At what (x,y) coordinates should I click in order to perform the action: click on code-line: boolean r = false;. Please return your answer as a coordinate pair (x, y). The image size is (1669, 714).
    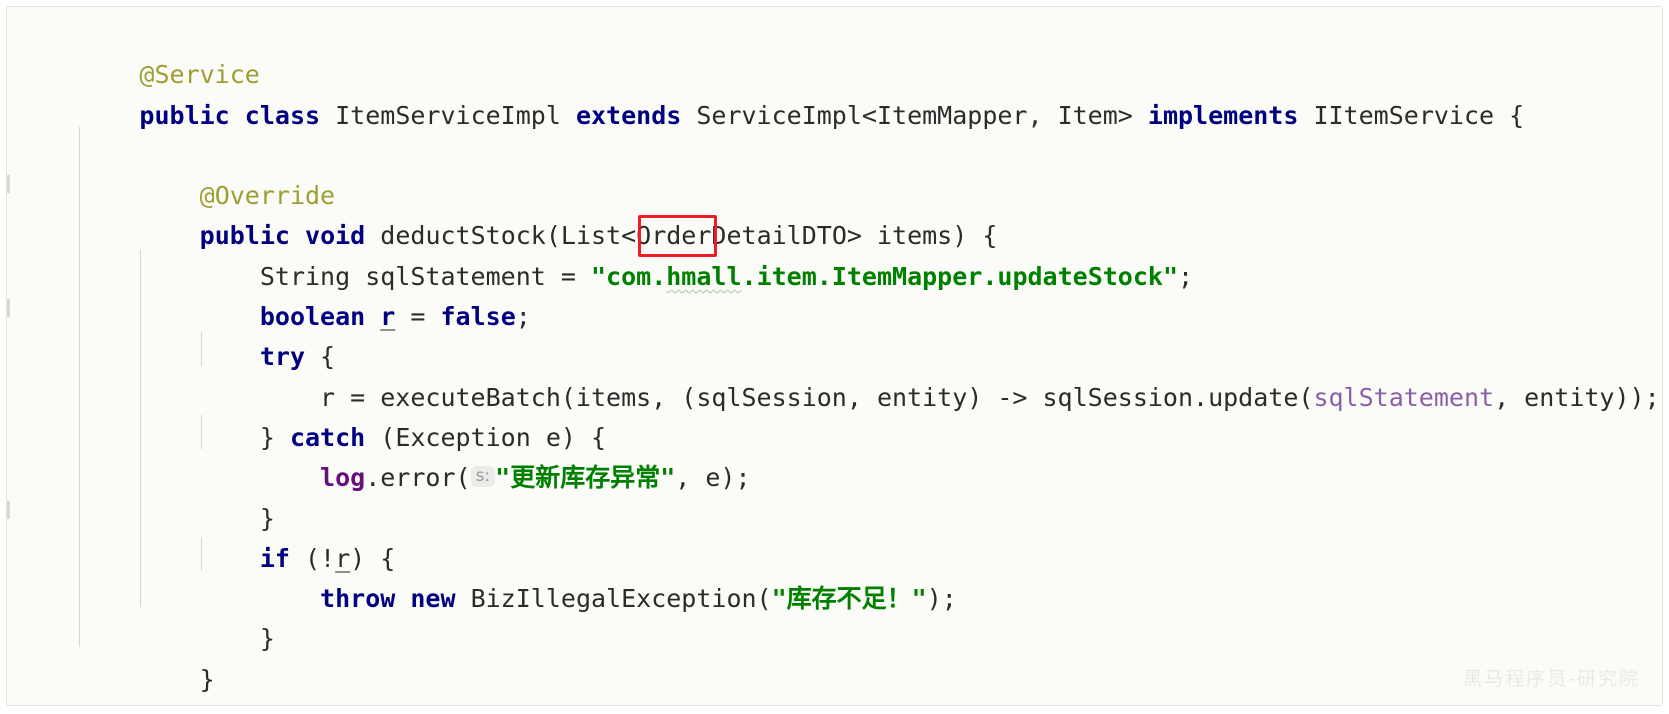
    Looking at the image, I should click on (834, 294).